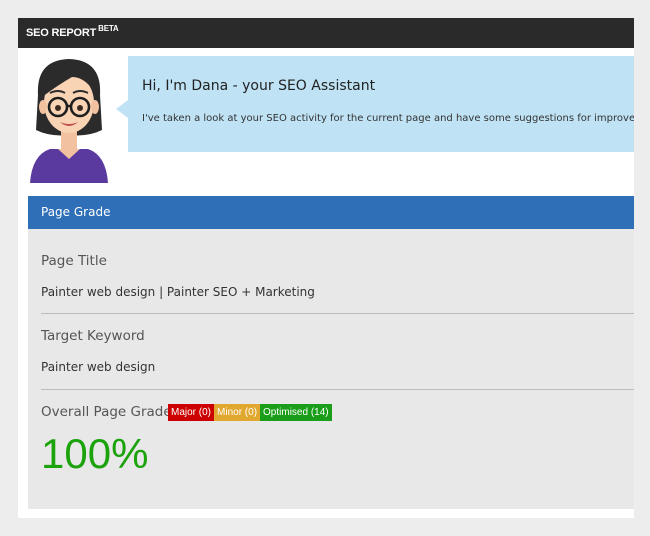  I want to click on overall-page-grade-label: Overall Page Grade, so click(106, 412).